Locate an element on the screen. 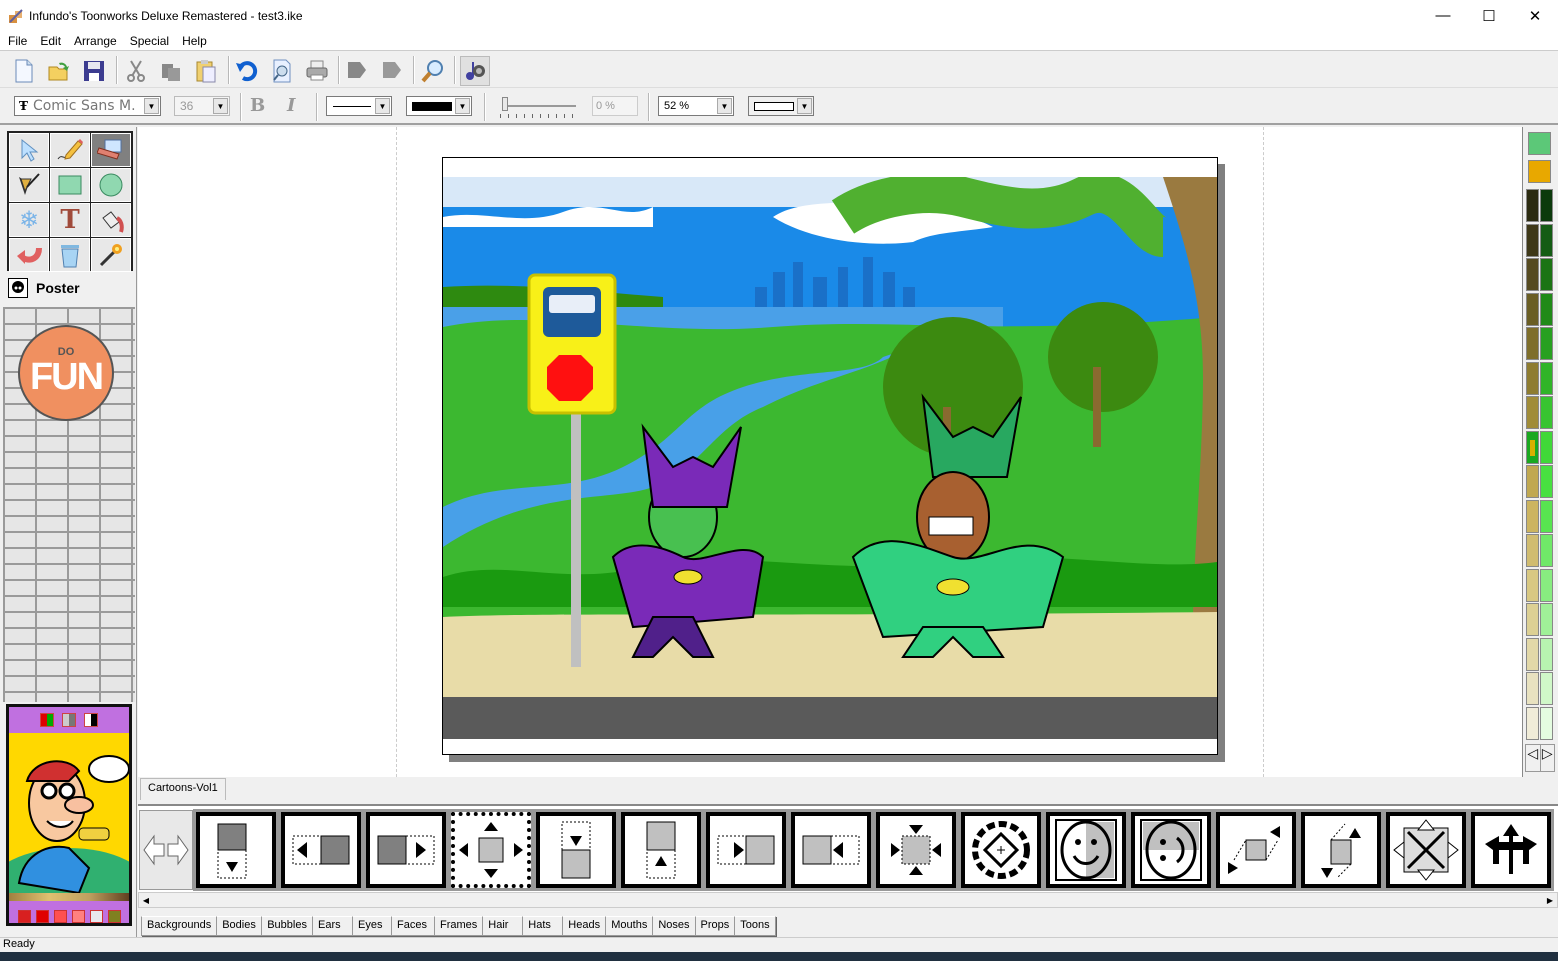  tool-rectangle is located at coordinates (70, 185).